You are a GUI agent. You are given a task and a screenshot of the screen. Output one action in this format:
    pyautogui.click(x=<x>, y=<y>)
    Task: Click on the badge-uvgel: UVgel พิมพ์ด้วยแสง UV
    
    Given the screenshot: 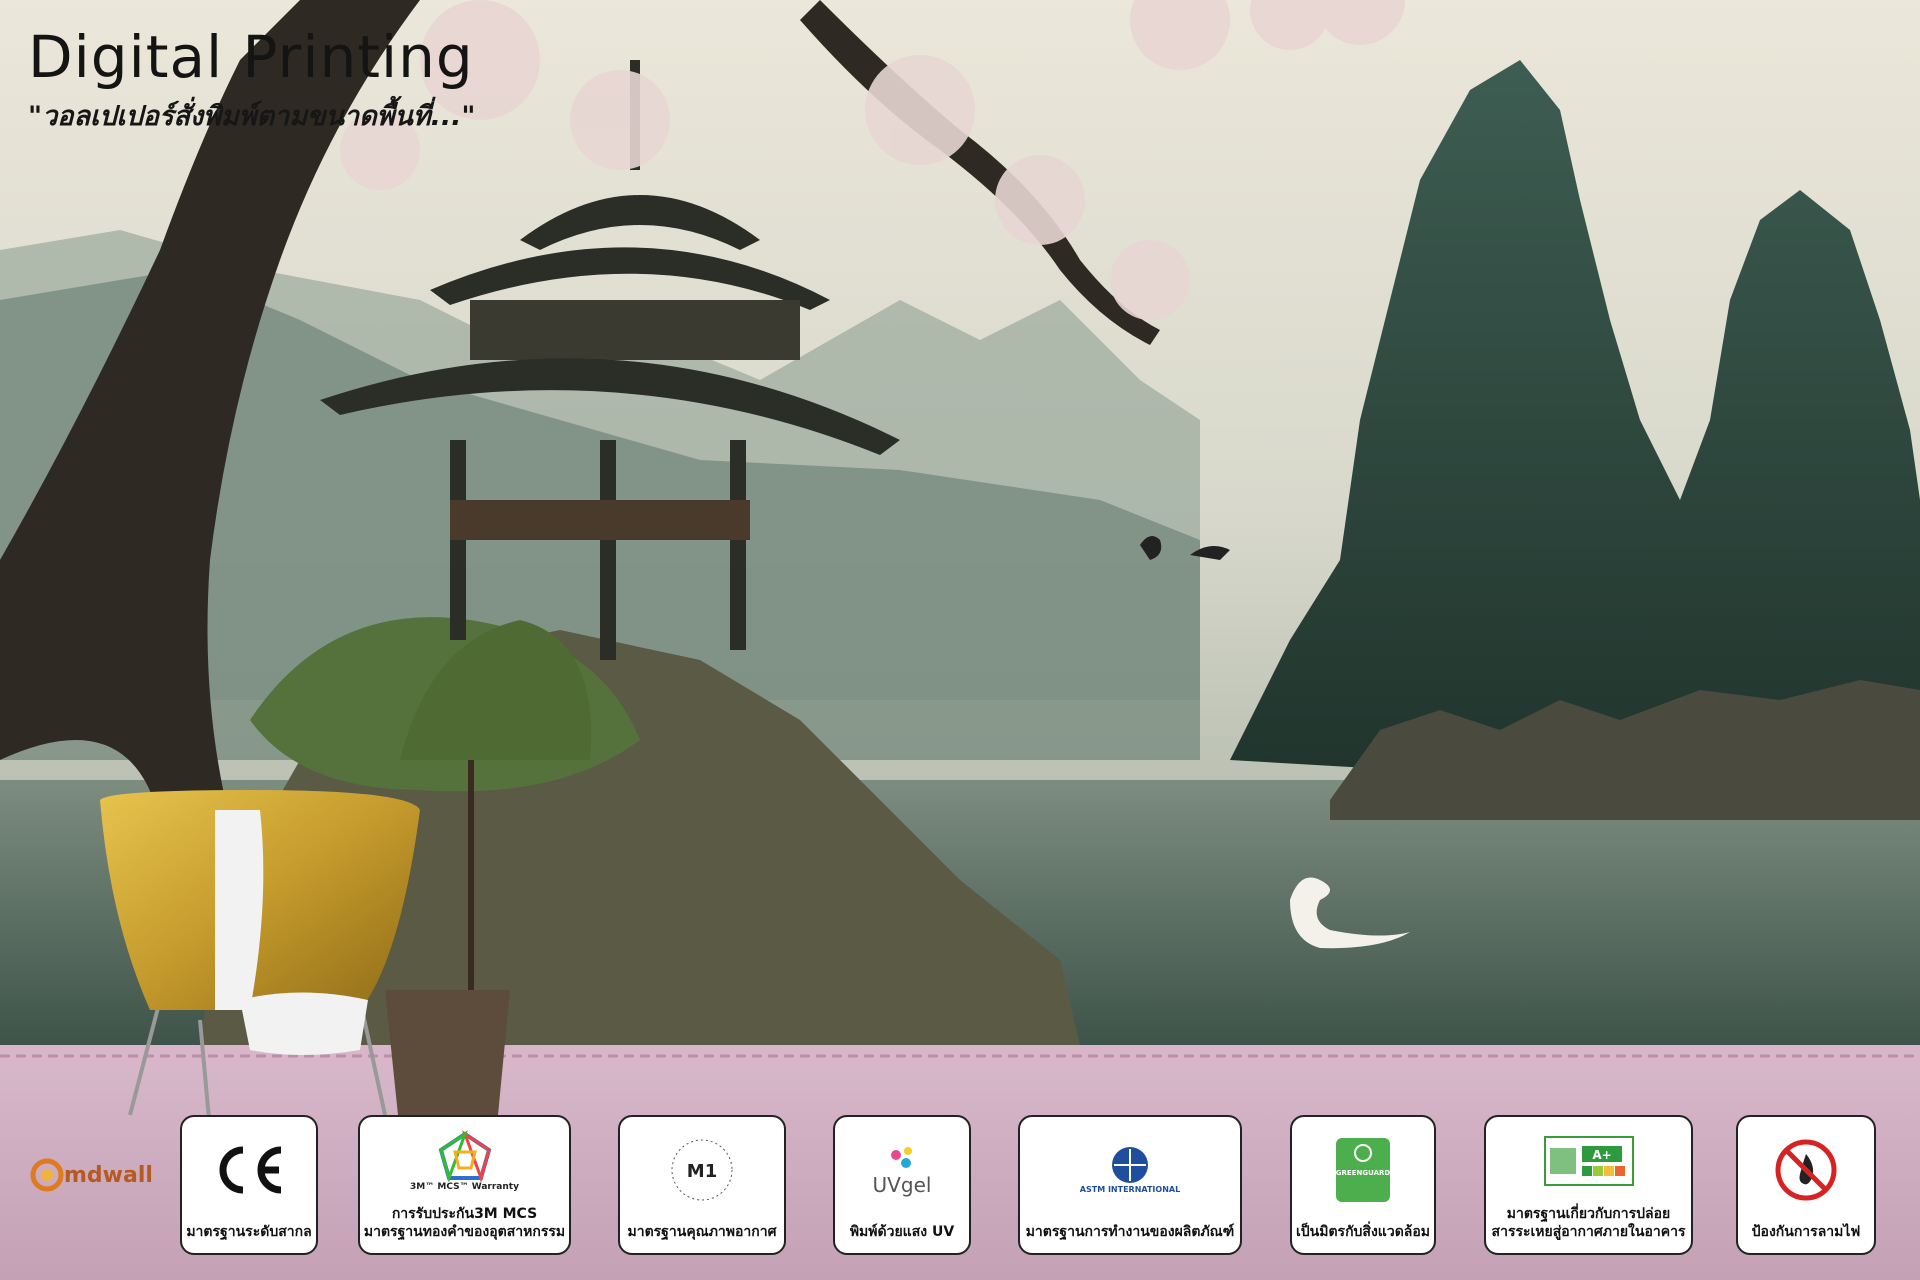 What is the action you would take?
    pyautogui.click(x=902, y=1185)
    